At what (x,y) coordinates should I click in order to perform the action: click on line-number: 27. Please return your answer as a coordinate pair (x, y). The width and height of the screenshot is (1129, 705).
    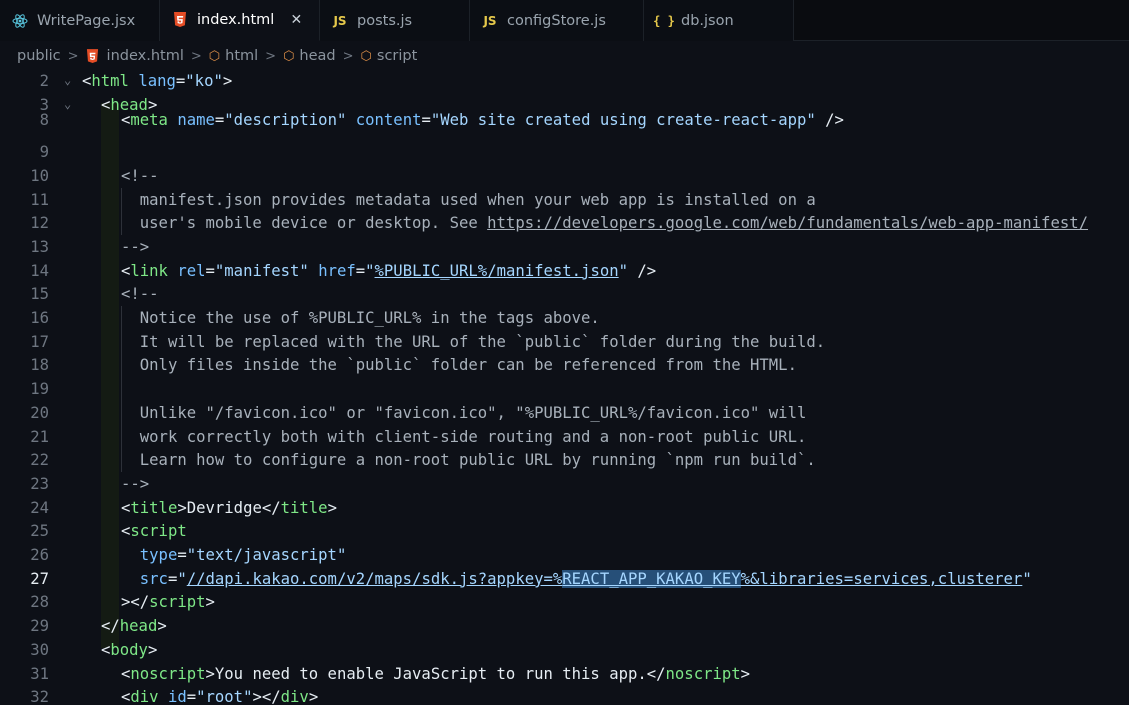
    Looking at the image, I should click on (39, 578).